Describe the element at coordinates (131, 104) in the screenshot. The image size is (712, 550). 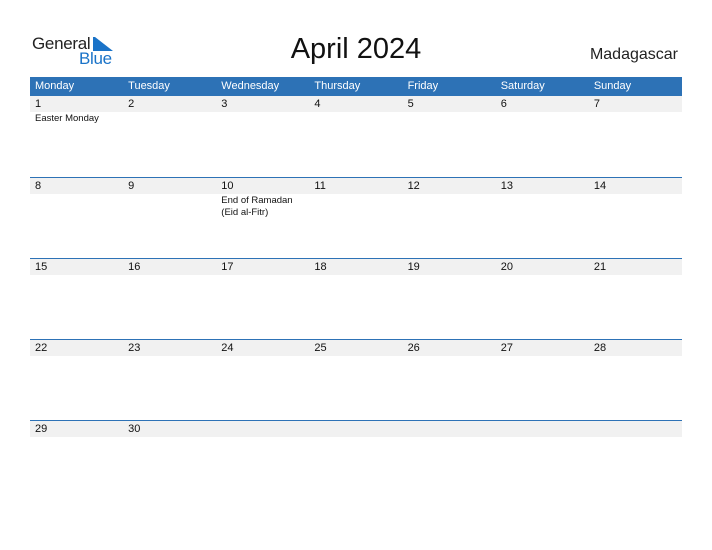
I see `day-number: 2` at that location.